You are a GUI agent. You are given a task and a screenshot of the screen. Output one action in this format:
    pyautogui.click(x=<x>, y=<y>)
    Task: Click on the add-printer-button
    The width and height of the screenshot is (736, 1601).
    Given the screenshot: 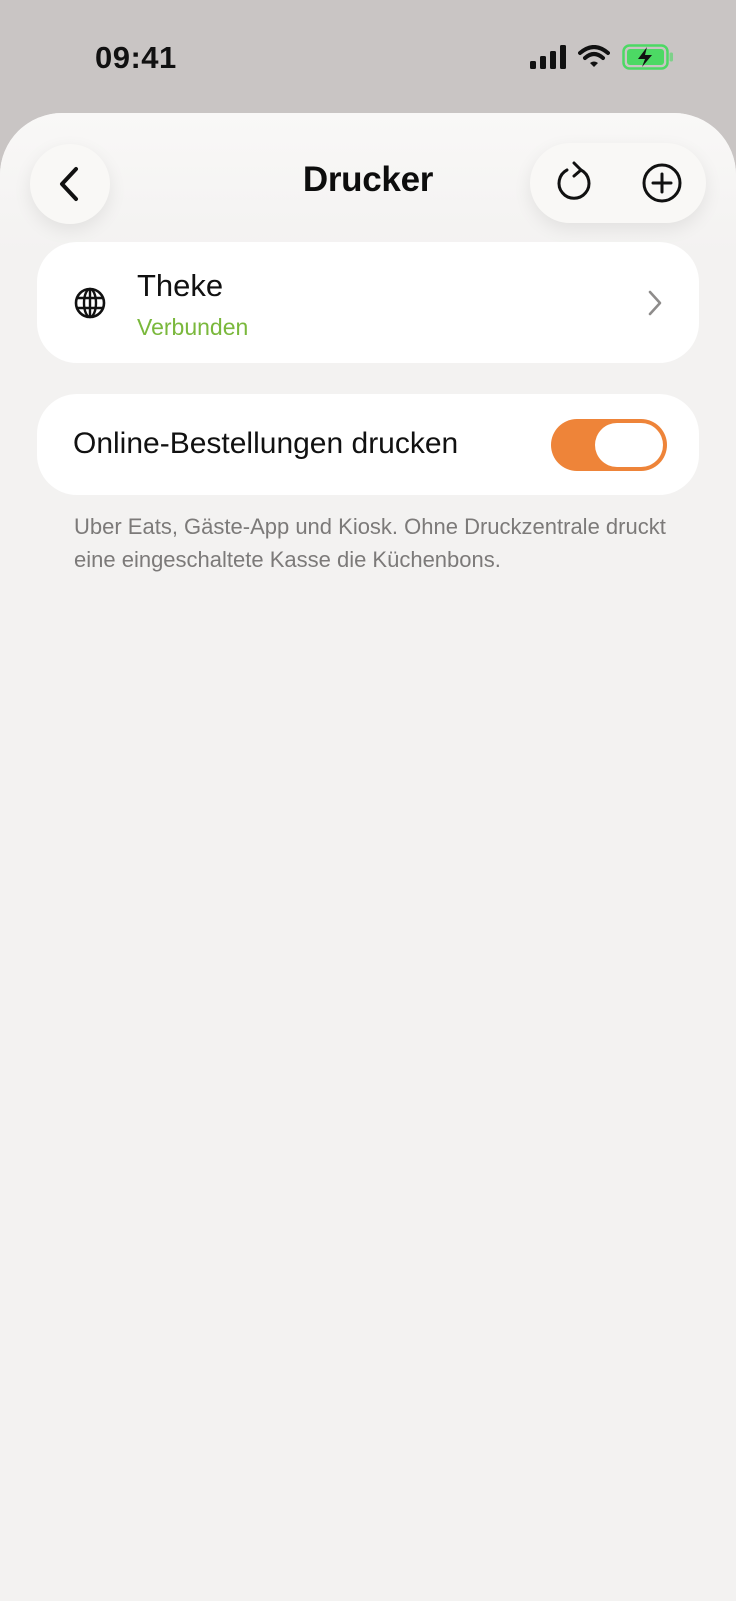 What is the action you would take?
    pyautogui.click(x=662, y=183)
    